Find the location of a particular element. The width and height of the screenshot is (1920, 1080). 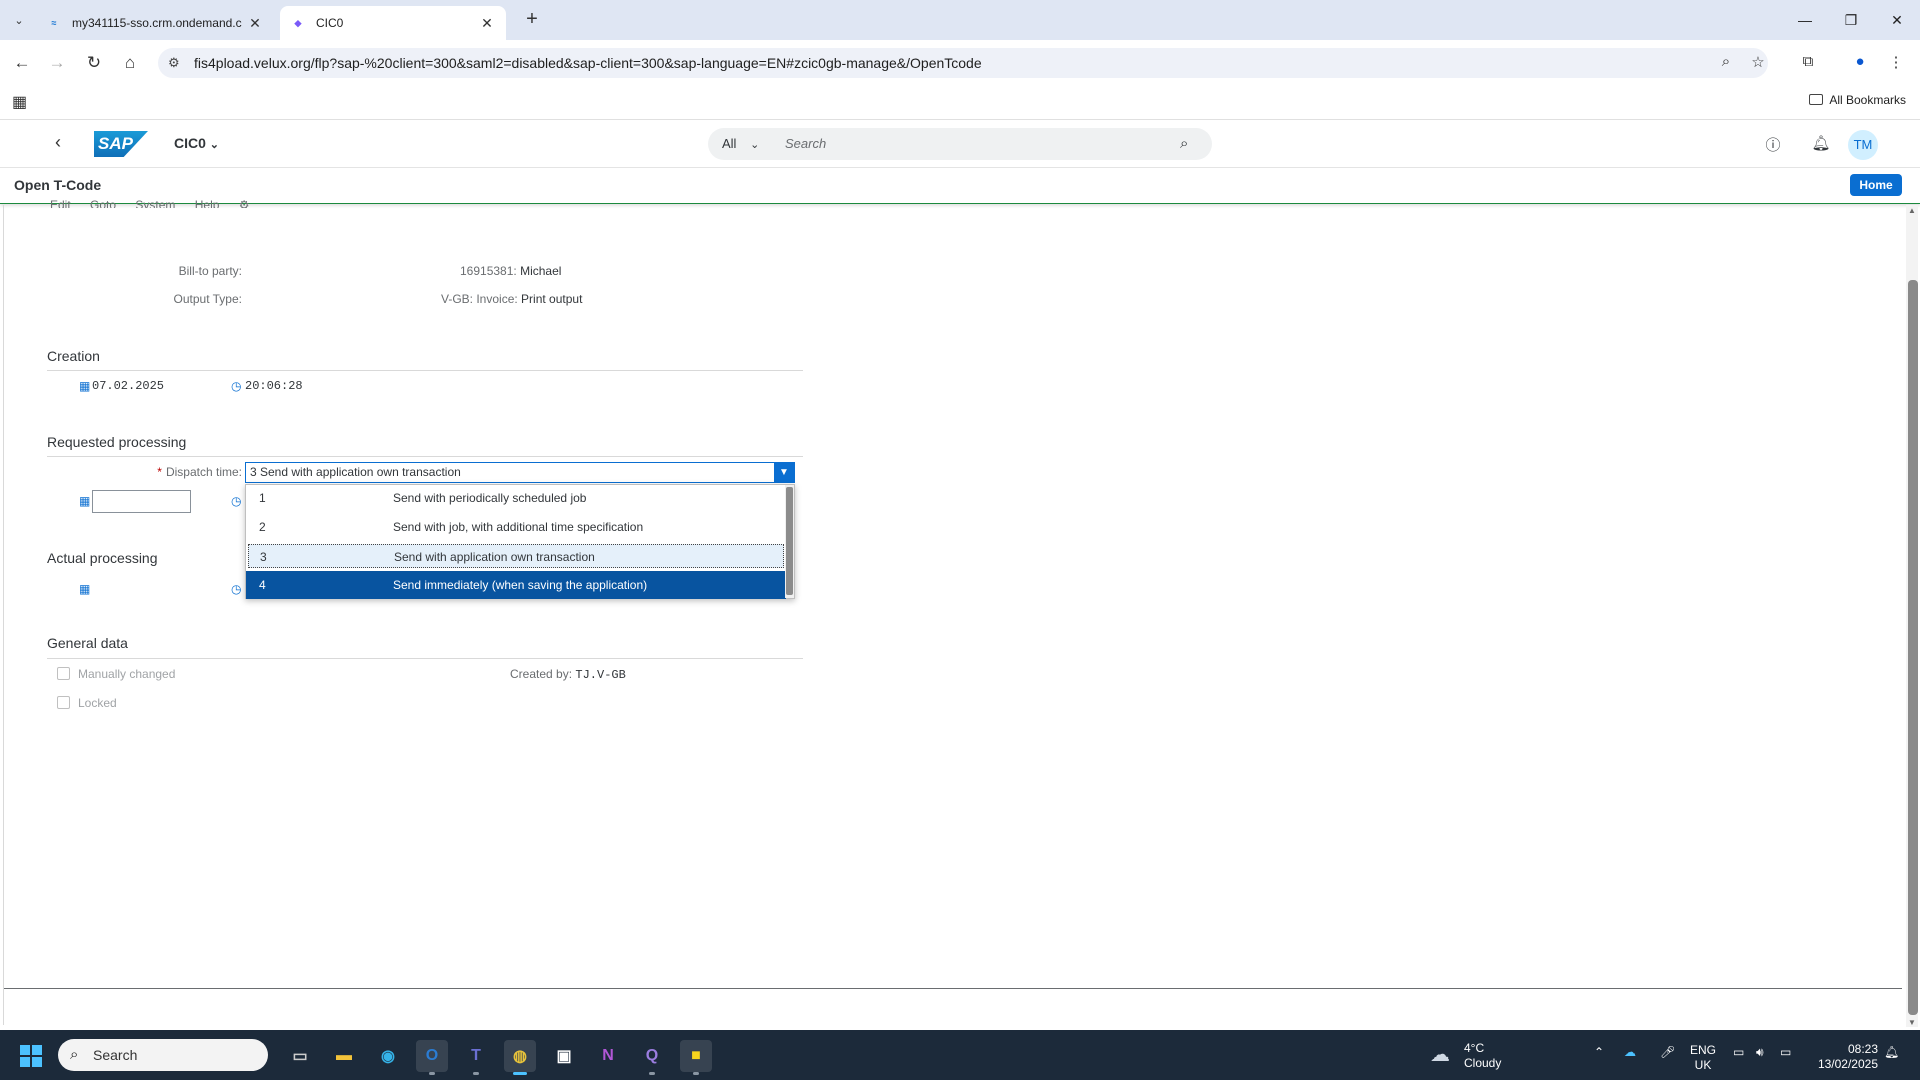

sap-logon-icon: ▣ is located at coordinates (564, 1056).